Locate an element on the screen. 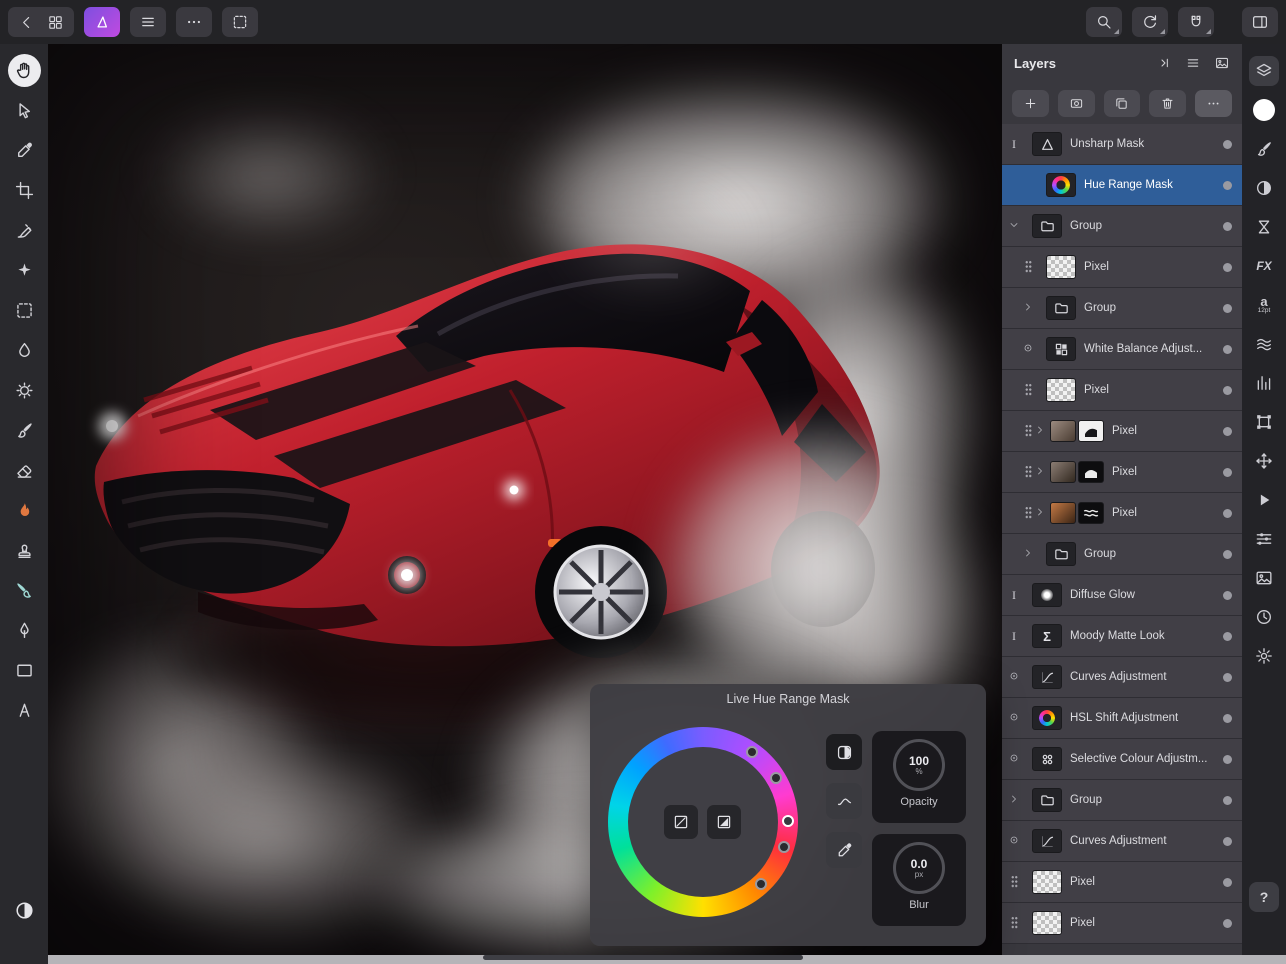 Image resolution: width=1286 pixels, height=964 pixels. app-logo-button is located at coordinates (102, 22).